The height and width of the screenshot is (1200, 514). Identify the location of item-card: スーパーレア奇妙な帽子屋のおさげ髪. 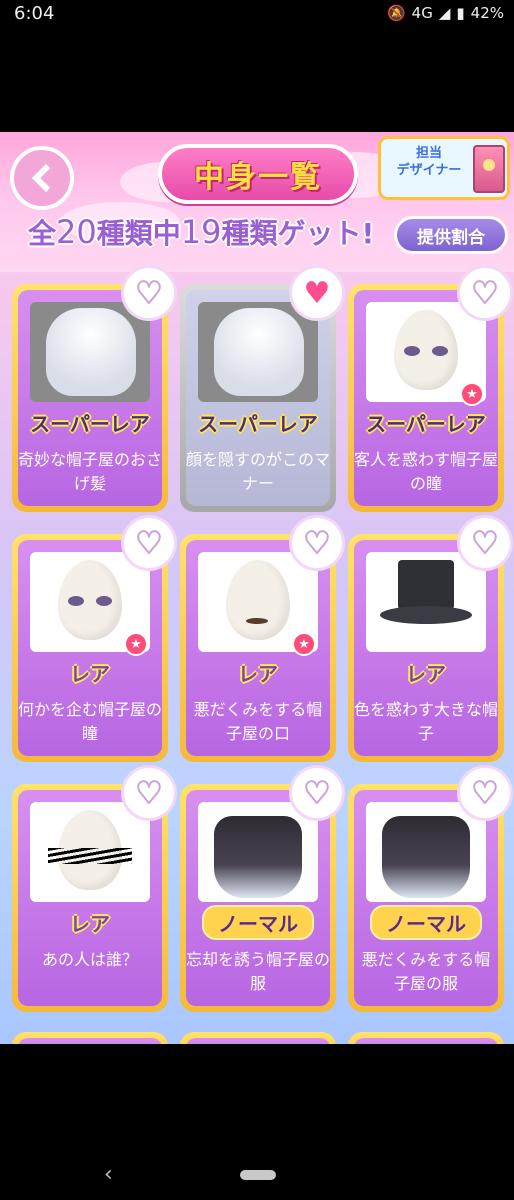
(90, 398).